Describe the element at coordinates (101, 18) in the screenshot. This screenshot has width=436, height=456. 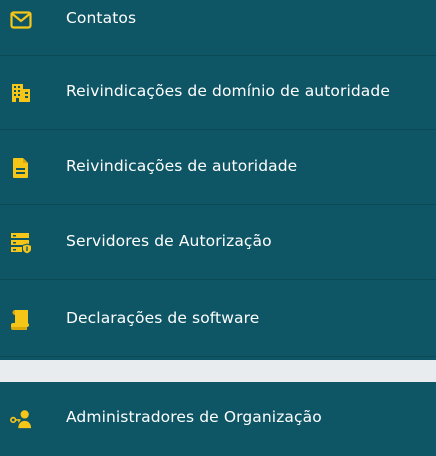
I see `menu-item-label: Contatos` at that location.